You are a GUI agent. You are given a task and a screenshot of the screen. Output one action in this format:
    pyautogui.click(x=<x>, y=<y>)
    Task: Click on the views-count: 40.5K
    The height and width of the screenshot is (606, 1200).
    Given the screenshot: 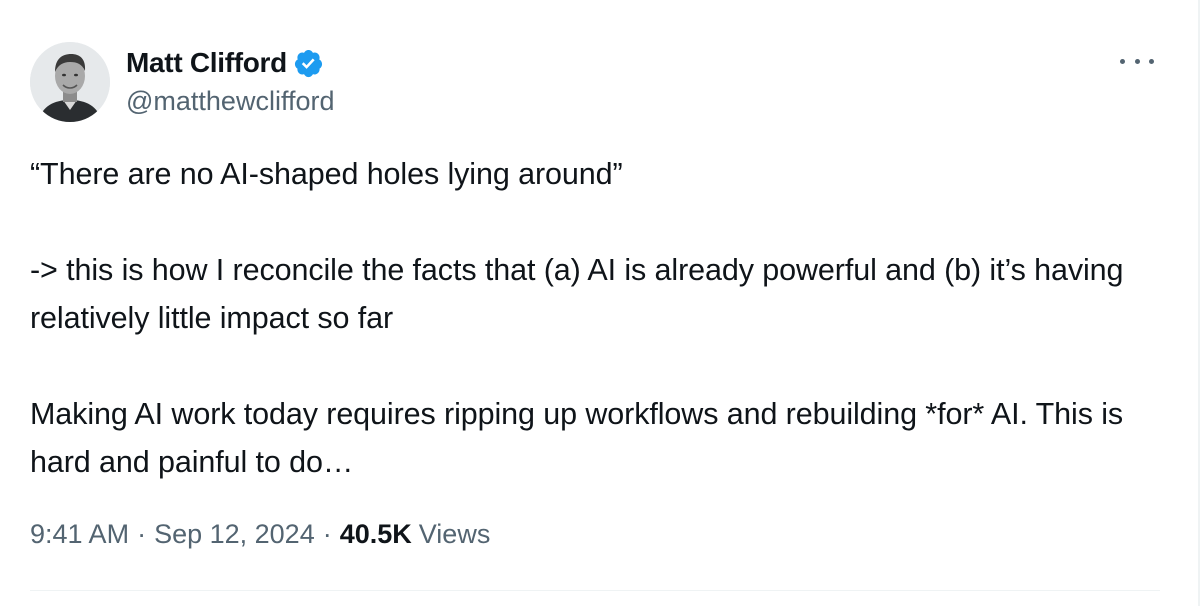 What is the action you would take?
    pyautogui.click(x=376, y=534)
    